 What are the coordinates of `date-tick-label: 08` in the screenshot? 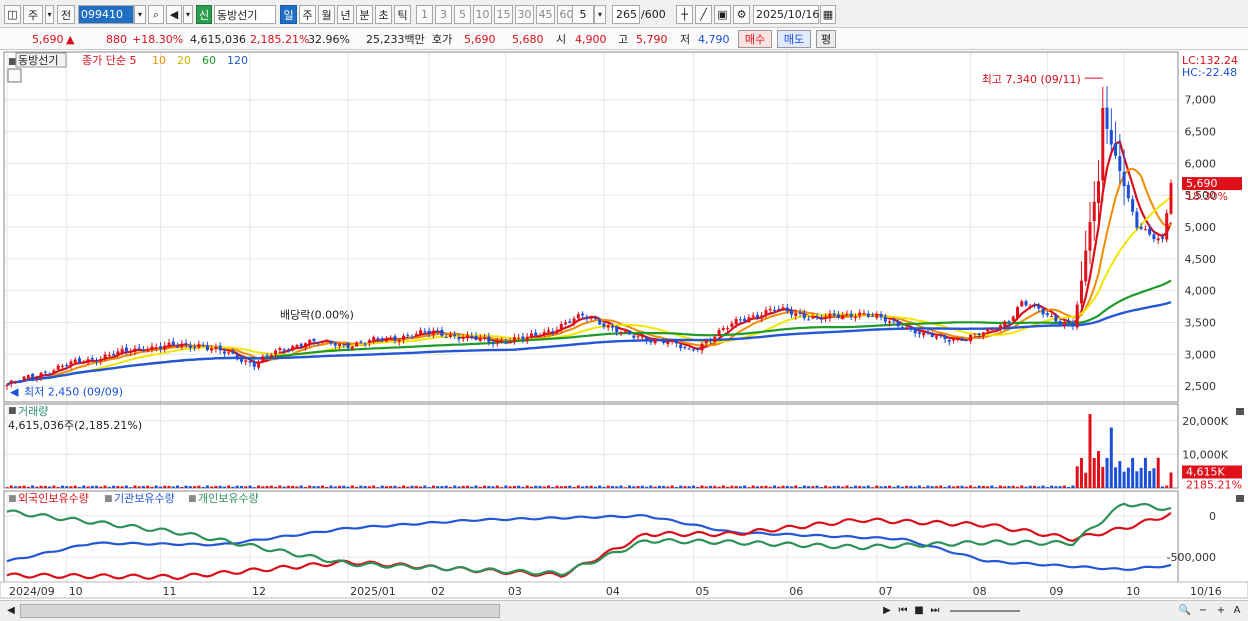 It's located at (980, 591).